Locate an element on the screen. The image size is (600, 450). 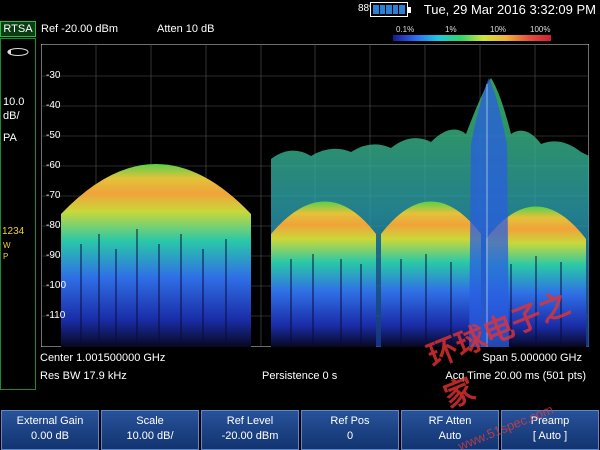
softkey-title: Scale is located at coordinates (150, 421).